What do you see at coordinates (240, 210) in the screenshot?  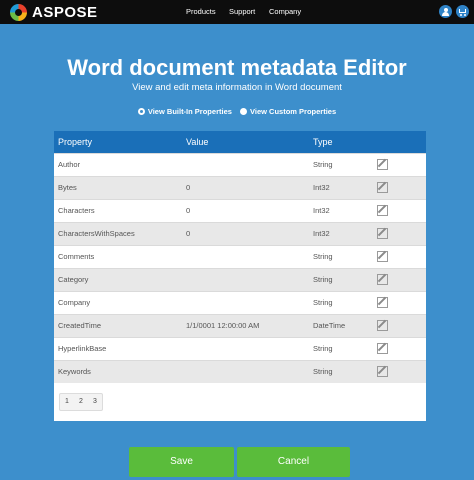 I see `table-row: Characters 0 Int32` at bounding box center [240, 210].